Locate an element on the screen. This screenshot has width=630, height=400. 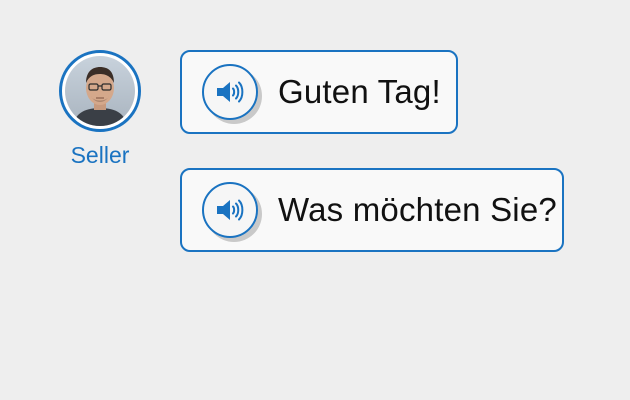
avatar is located at coordinates (100, 91).